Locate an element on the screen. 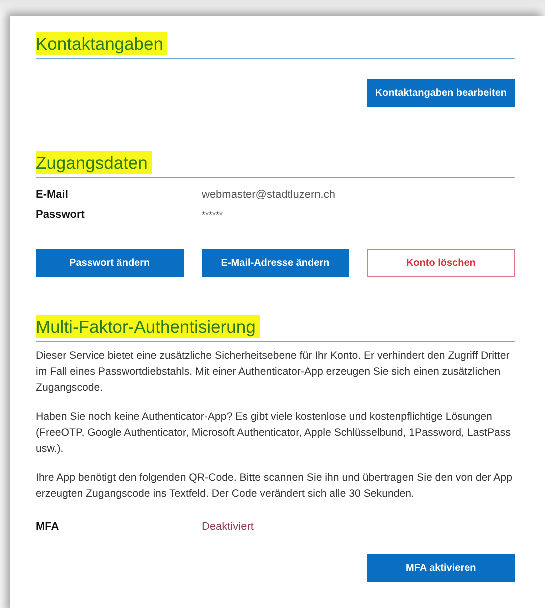  field-label: Passwort is located at coordinates (61, 215).